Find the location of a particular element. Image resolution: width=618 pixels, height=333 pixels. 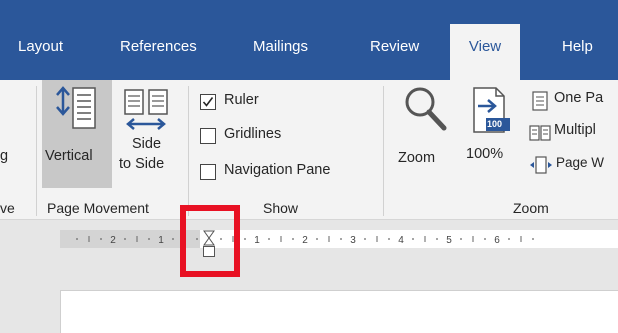

tab-review: Review is located at coordinates (394, 46).